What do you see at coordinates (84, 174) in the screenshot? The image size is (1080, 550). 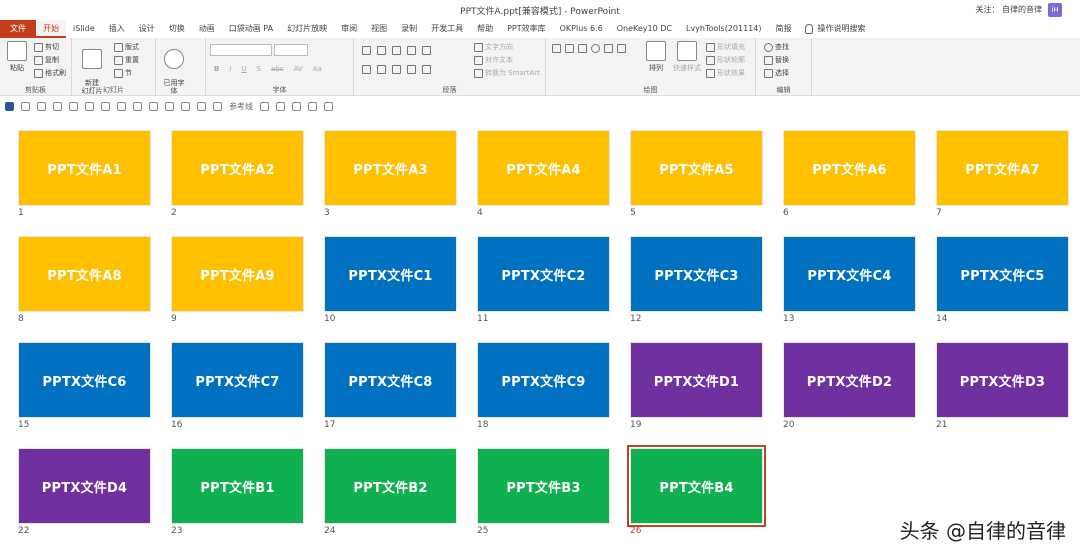 I see `slide-thumbnail: PPT文件A1 1` at bounding box center [84, 174].